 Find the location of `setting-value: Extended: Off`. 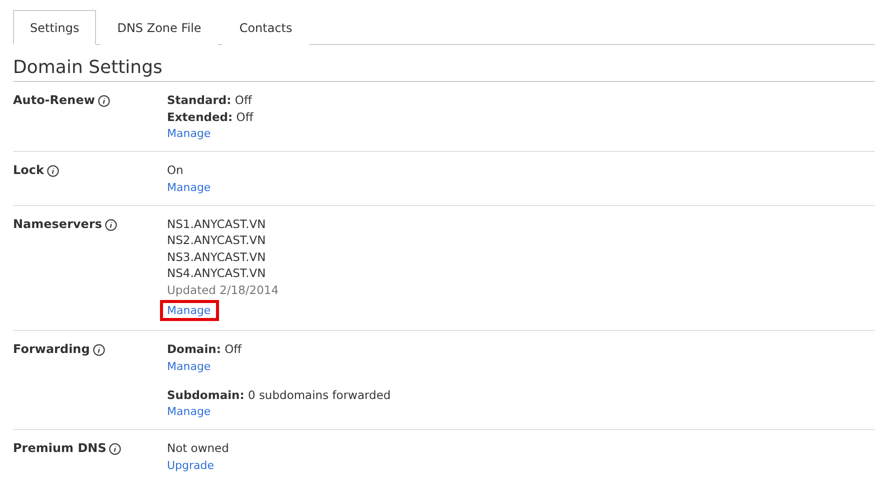

setting-value: Extended: Off is located at coordinates (210, 116).